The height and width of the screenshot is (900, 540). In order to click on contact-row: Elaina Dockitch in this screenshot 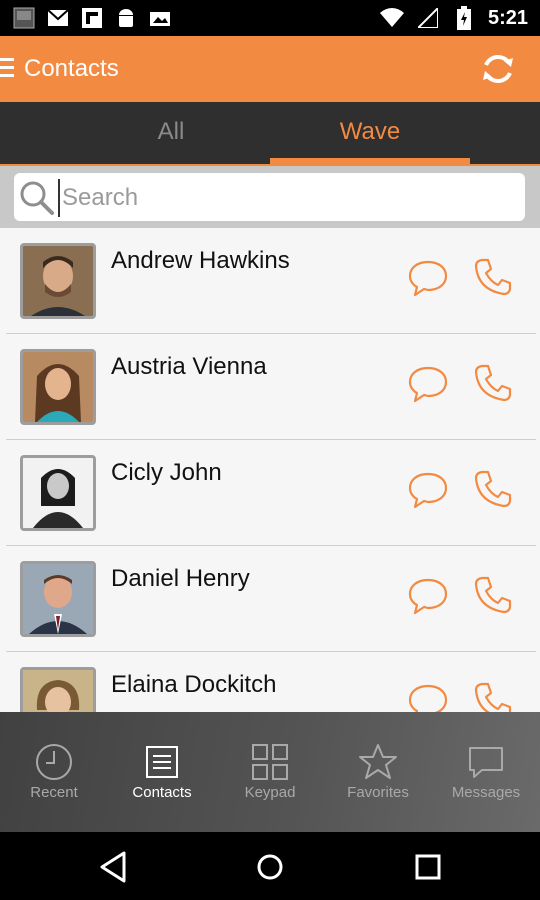, I will do `click(270, 682)`.